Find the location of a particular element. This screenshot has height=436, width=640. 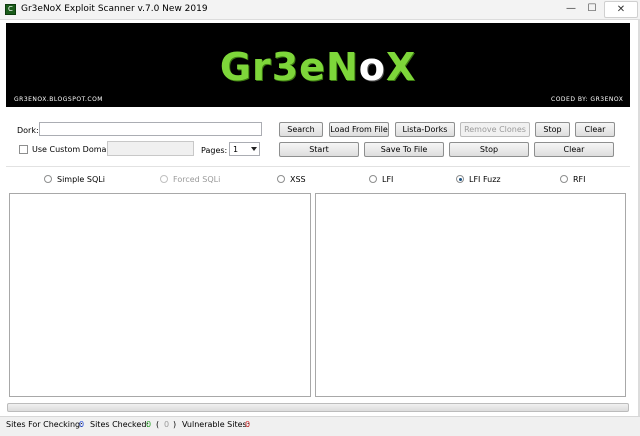

radio-simple-sqli-label: Simple SQLi is located at coordinates (81, 179).